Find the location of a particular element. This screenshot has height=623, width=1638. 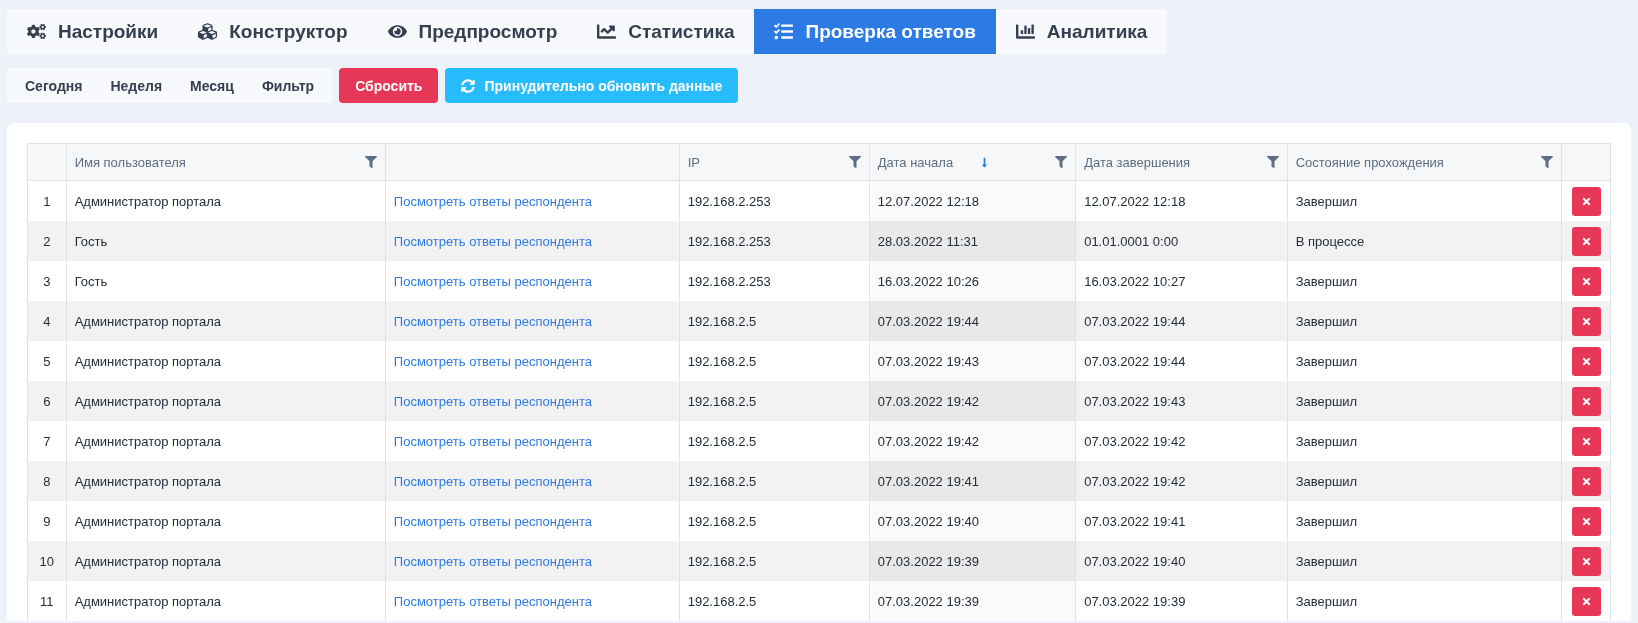

tab: Конструктор is located at coordinates (273, 31).